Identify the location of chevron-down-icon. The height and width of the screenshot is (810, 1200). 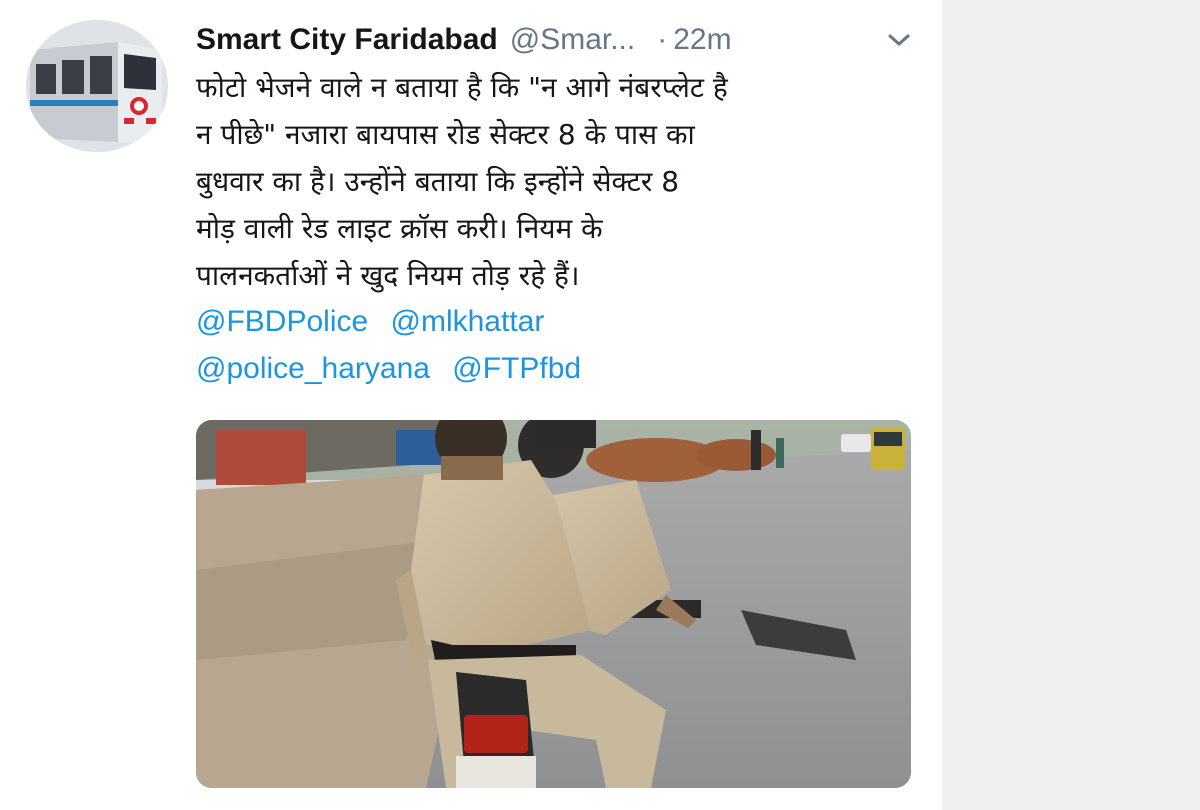
(899, 40).